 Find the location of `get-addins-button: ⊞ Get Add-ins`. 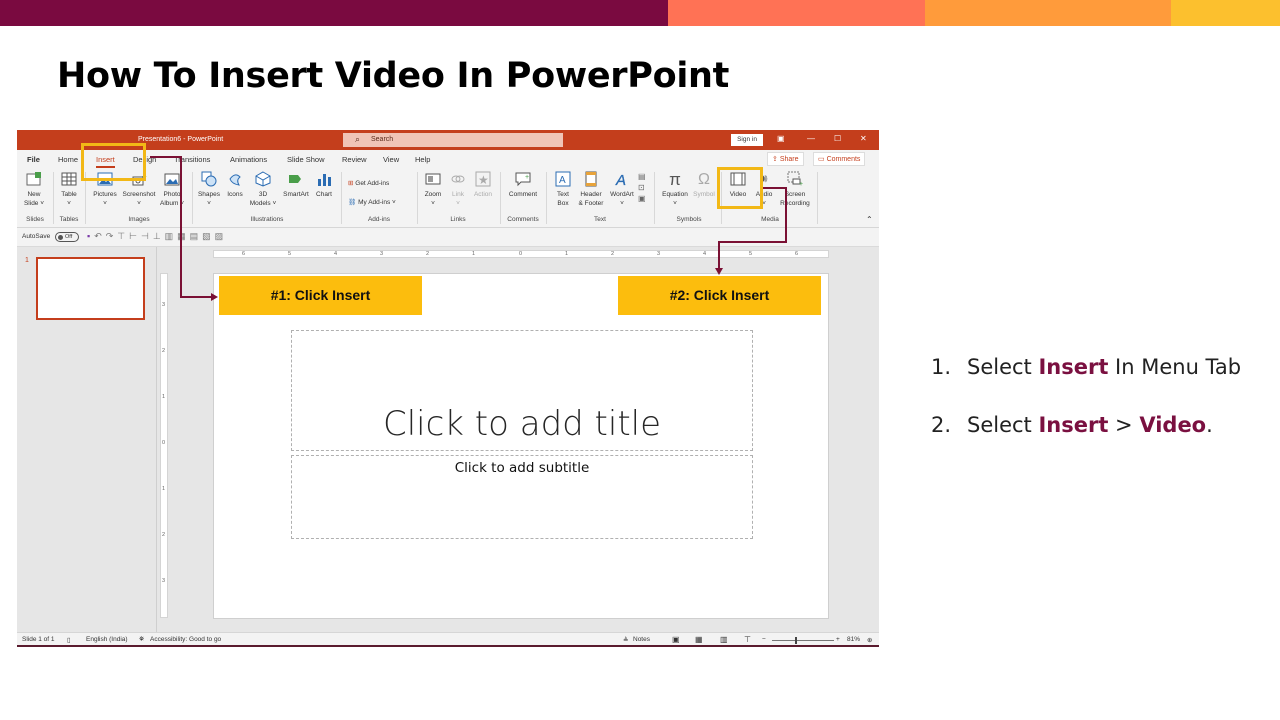

get-addins-button: ⊞ Get Add-ins is located at coordinates (368, 183).